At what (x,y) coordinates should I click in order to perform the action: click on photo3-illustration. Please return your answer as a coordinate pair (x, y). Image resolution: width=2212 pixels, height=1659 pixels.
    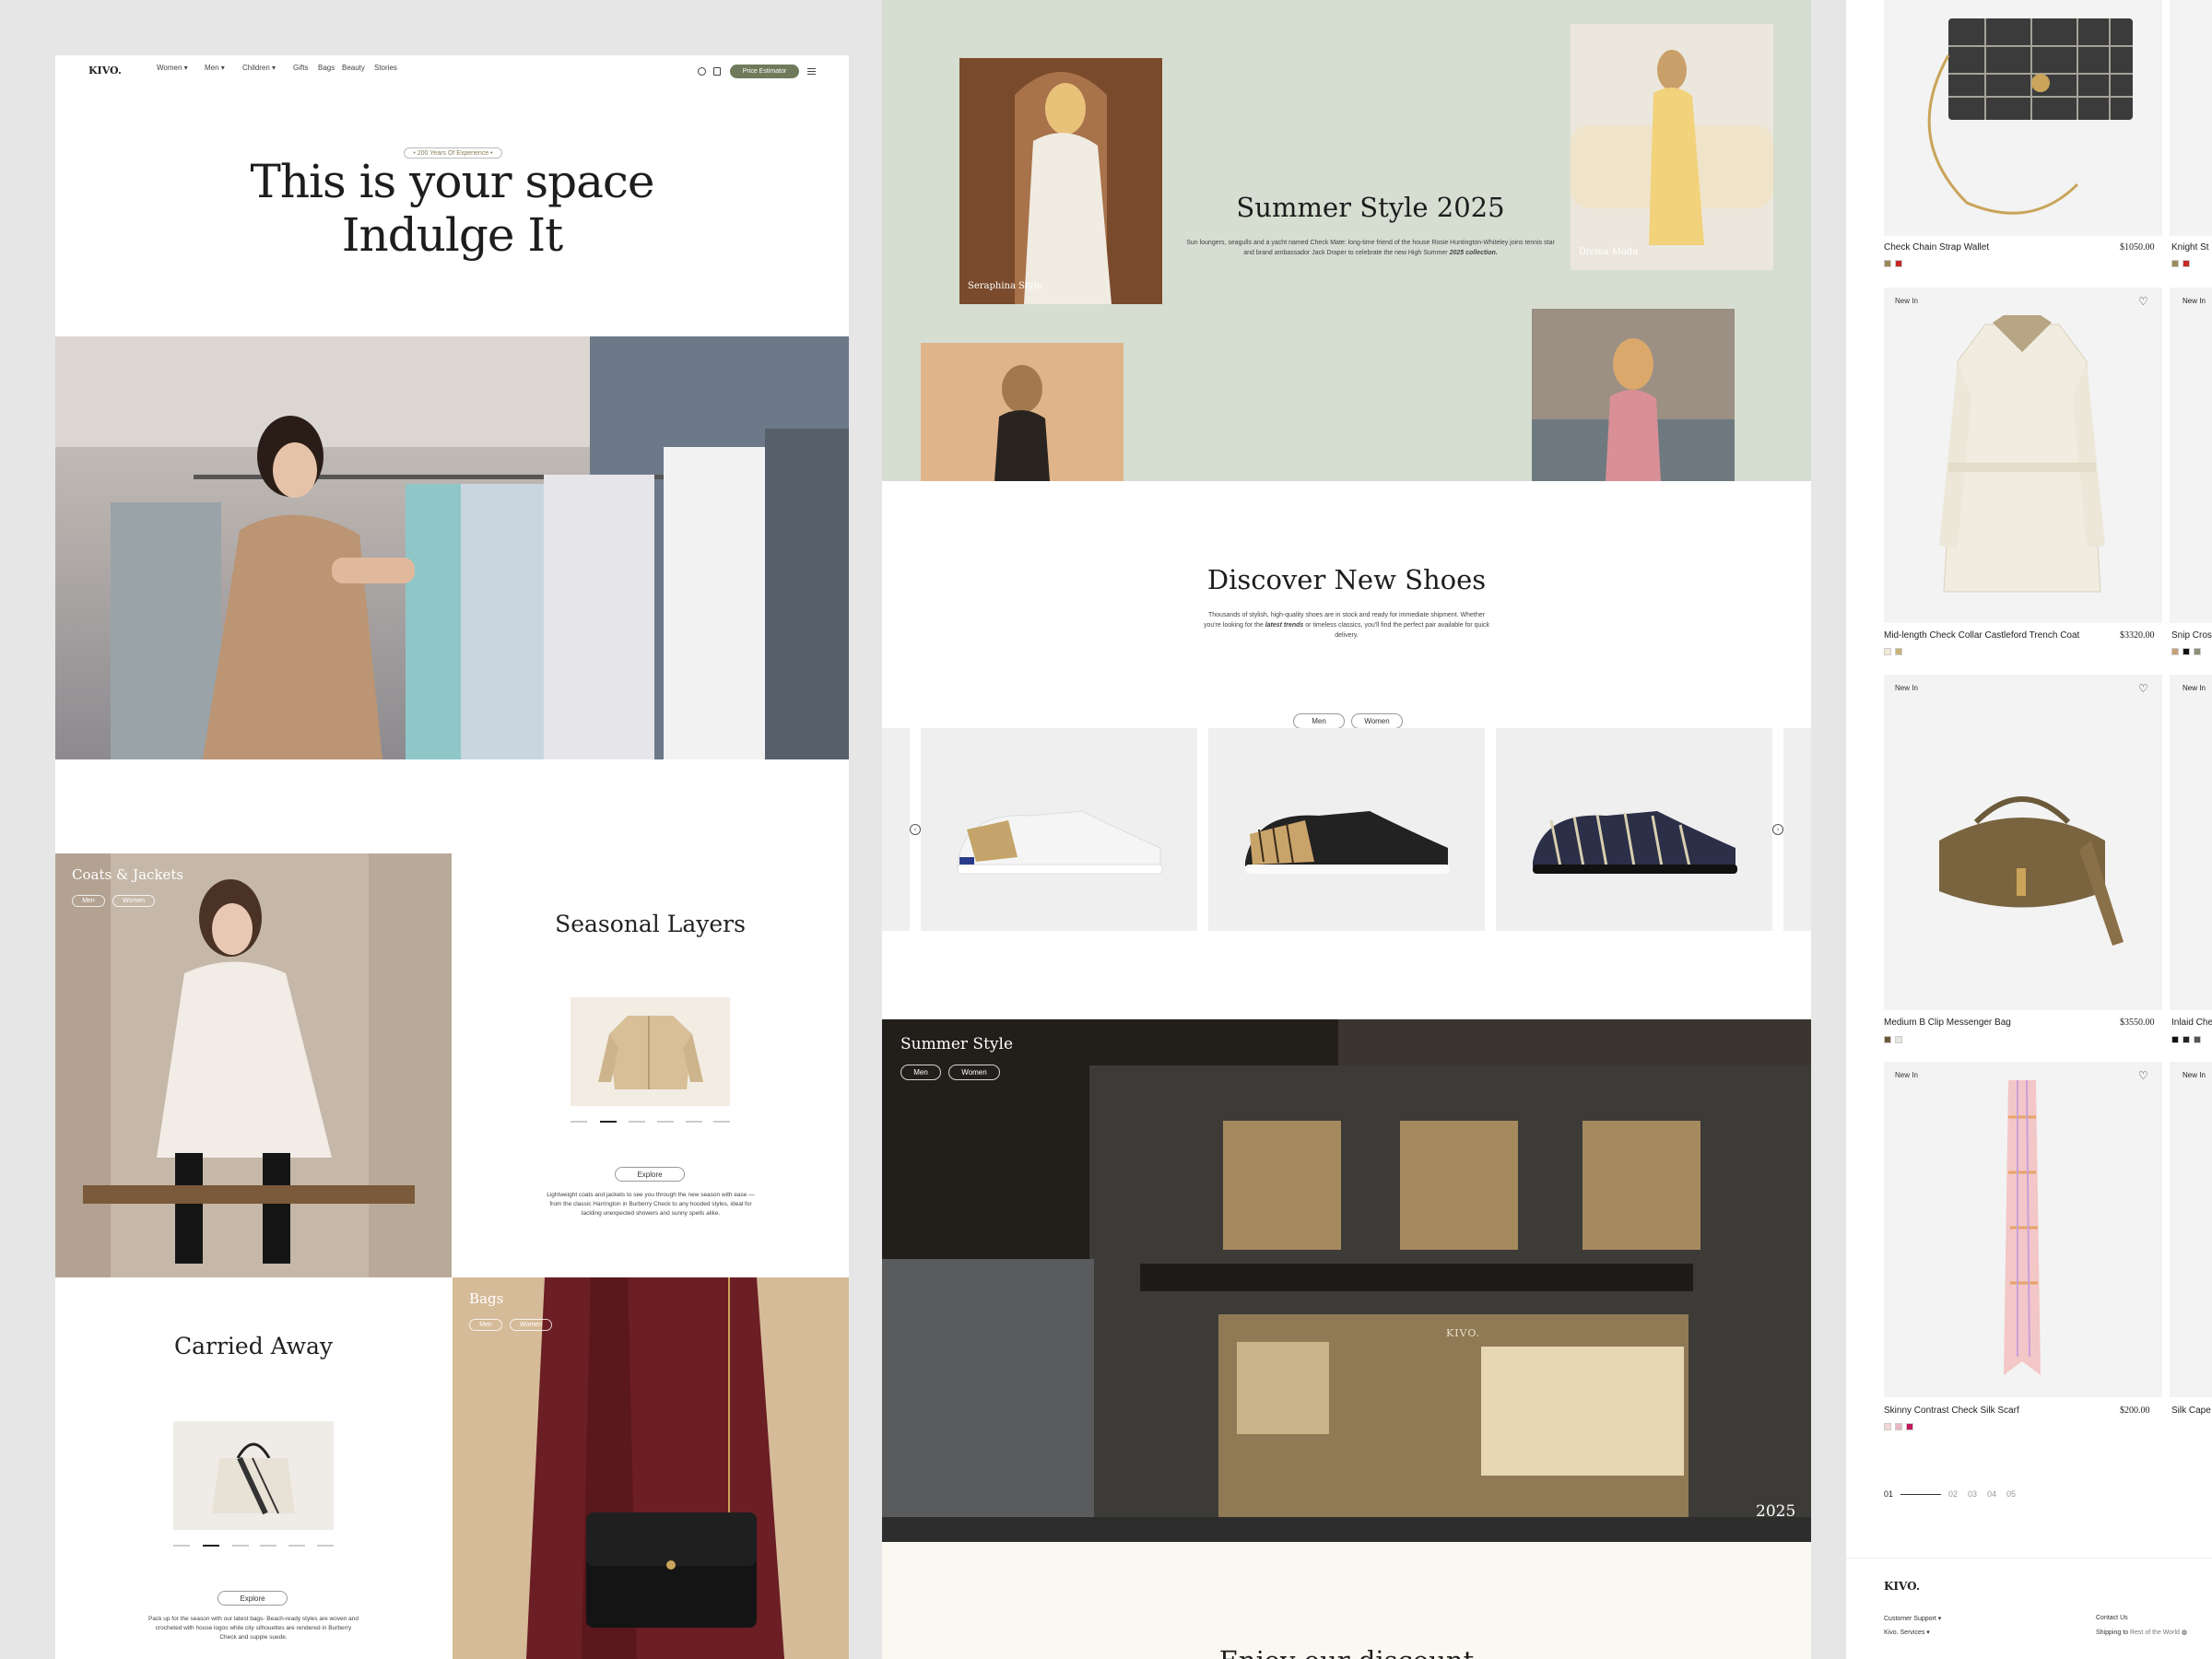
    Looking at the image, I should click on (1022, 412).